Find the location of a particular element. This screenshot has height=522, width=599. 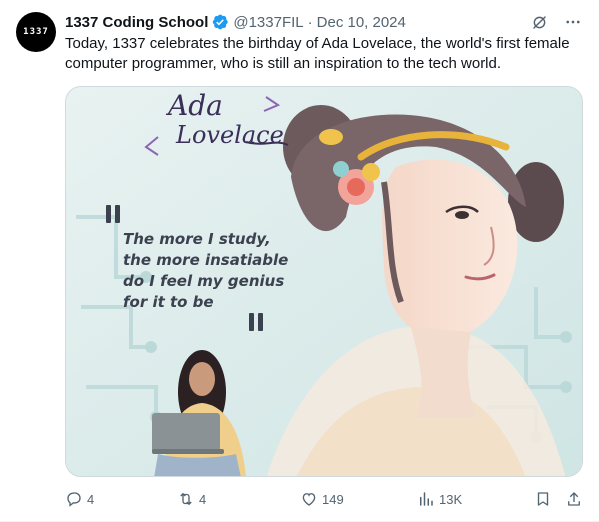

bookmark-icon is located at coordinates (543, 499).